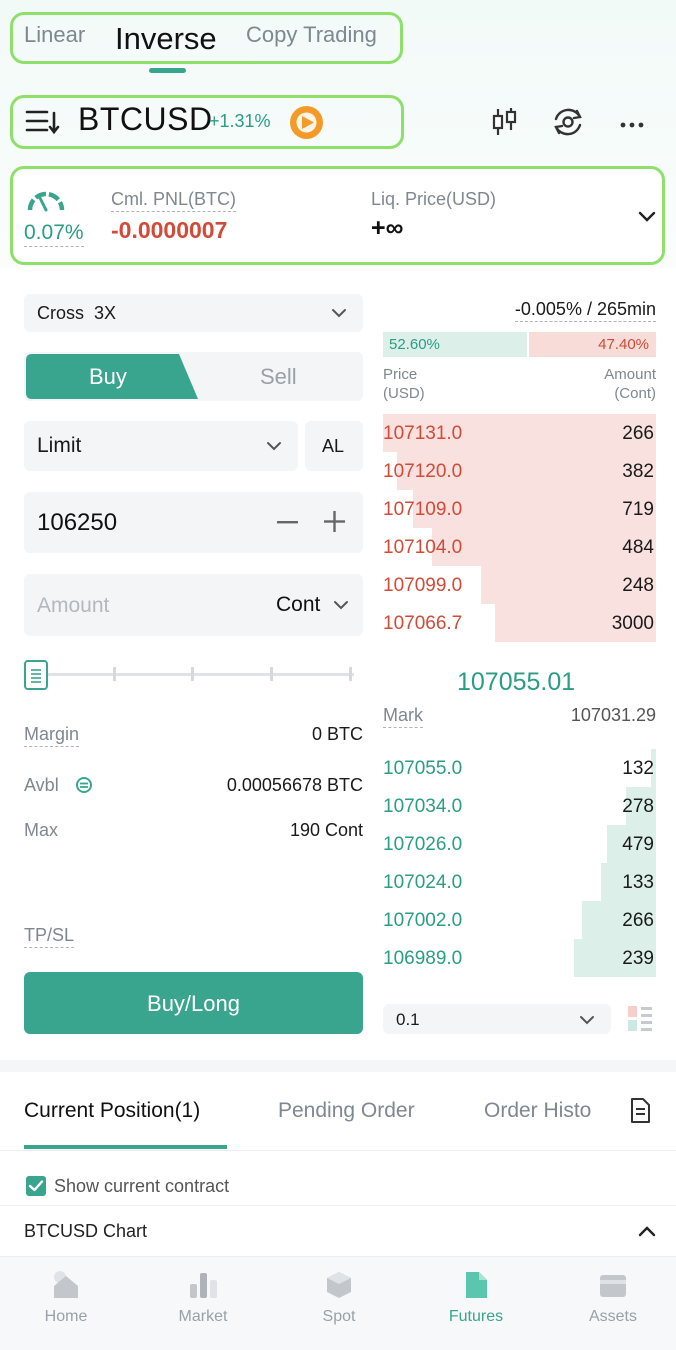 This screenshot has width=676, height=1350. I want to click on buy-long-button: Buy/Long, so click(193, 1003).